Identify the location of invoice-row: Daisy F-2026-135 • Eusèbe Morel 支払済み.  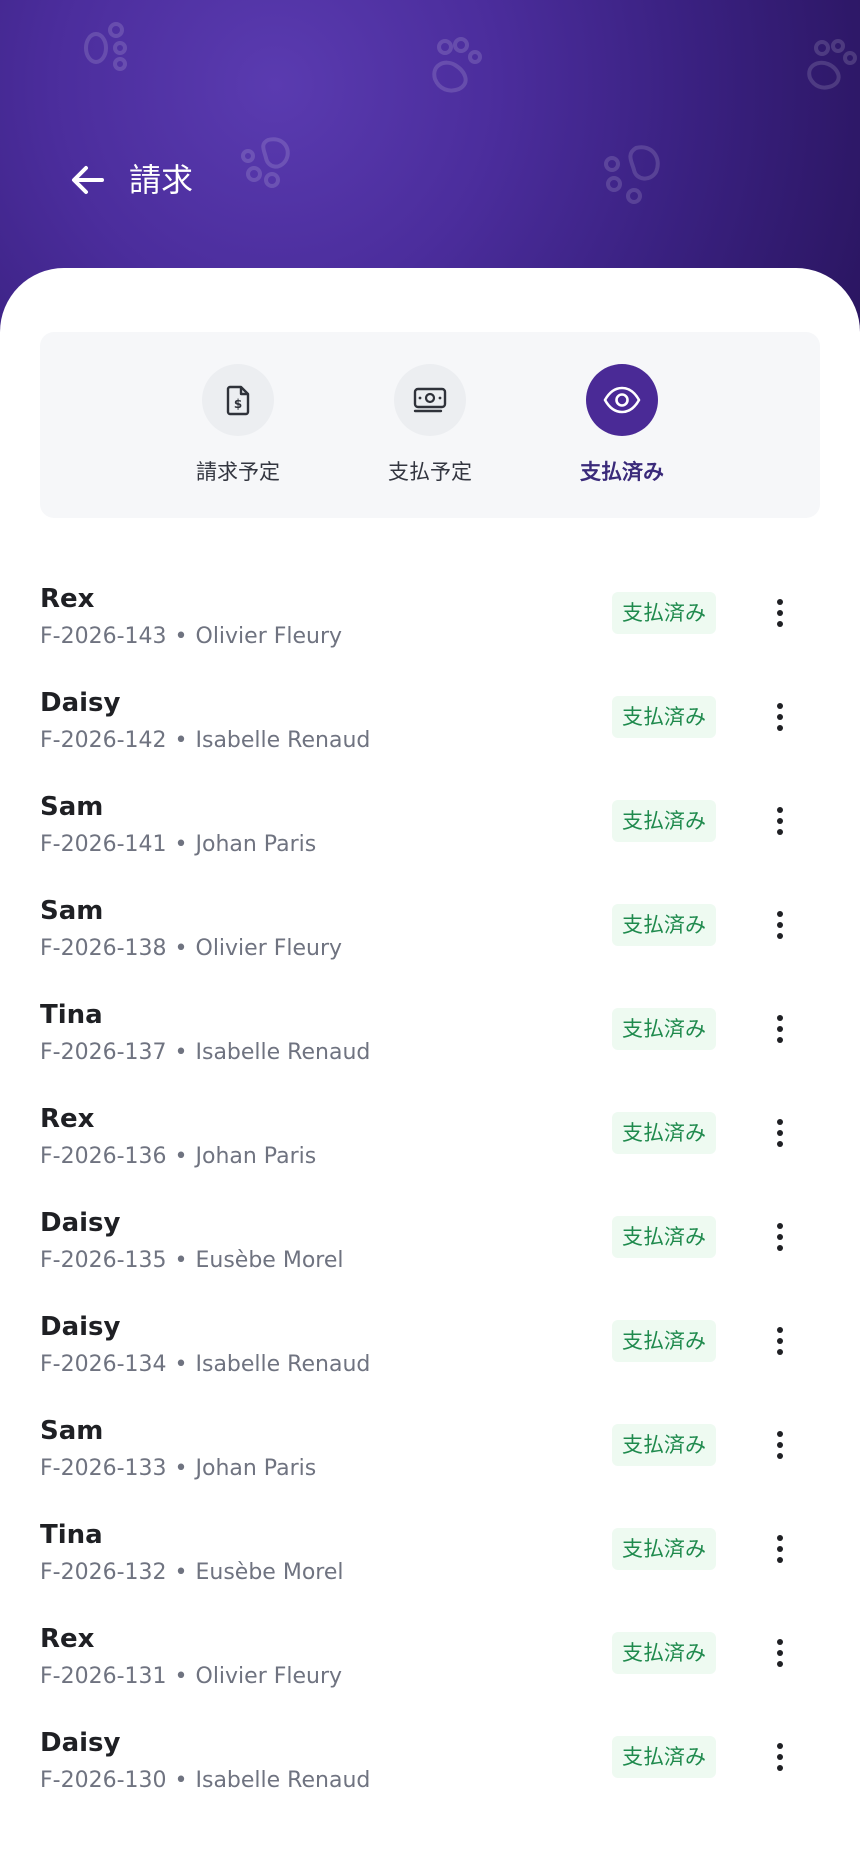
(430, 1256).